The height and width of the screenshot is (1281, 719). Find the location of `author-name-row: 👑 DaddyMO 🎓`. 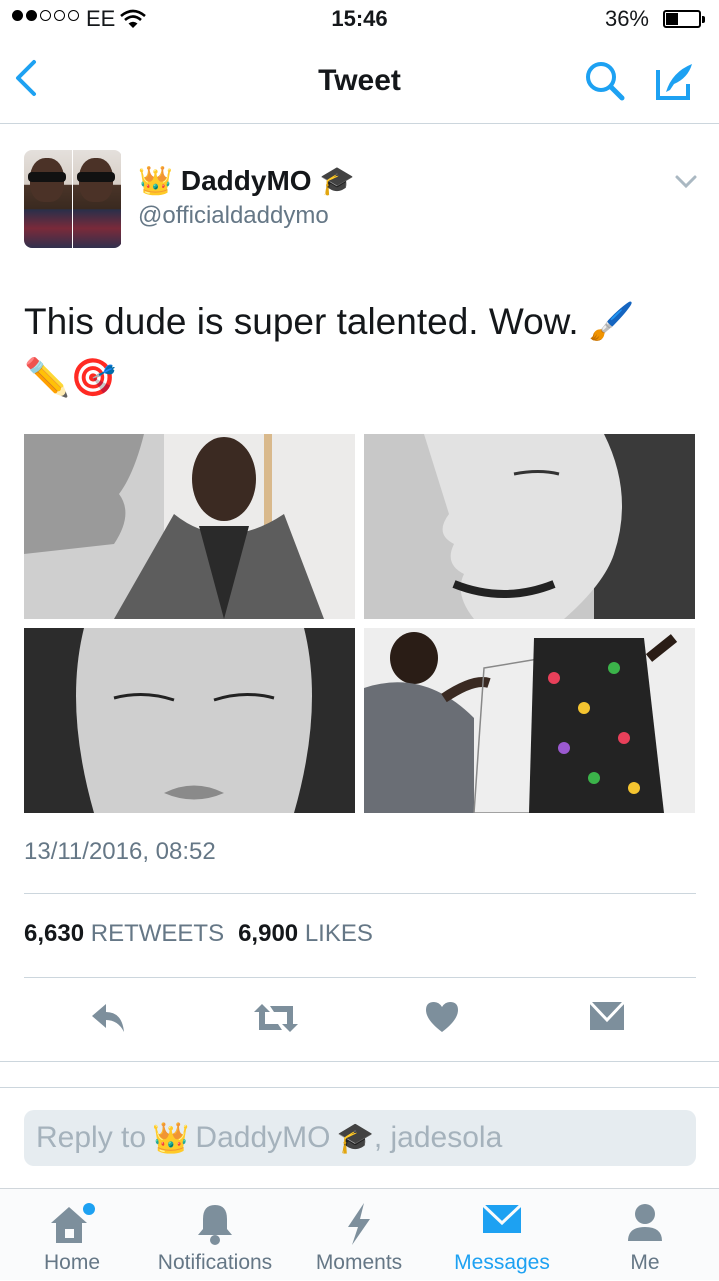

author-name-row: 👑 DaddyMO 🎓 is located at coordinates (246, 180).